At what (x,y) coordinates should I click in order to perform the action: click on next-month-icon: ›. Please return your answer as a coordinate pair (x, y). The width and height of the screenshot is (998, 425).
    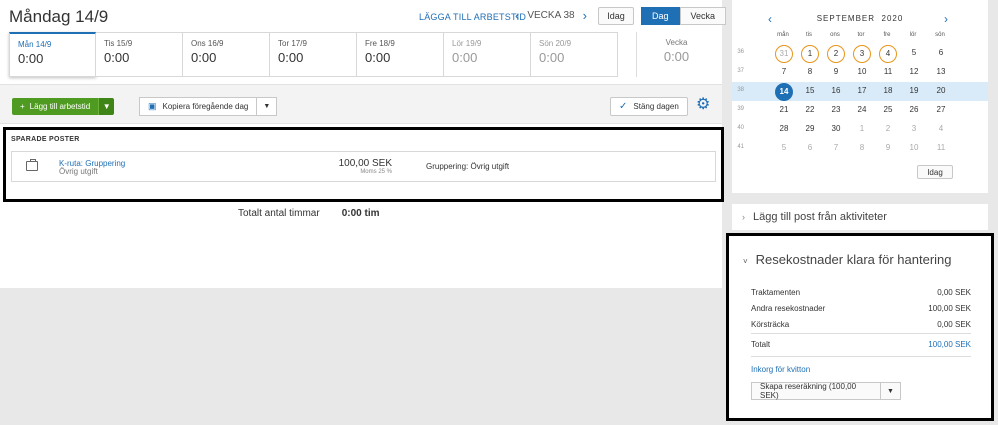
    Looking at the image, I should click on (946, 19).